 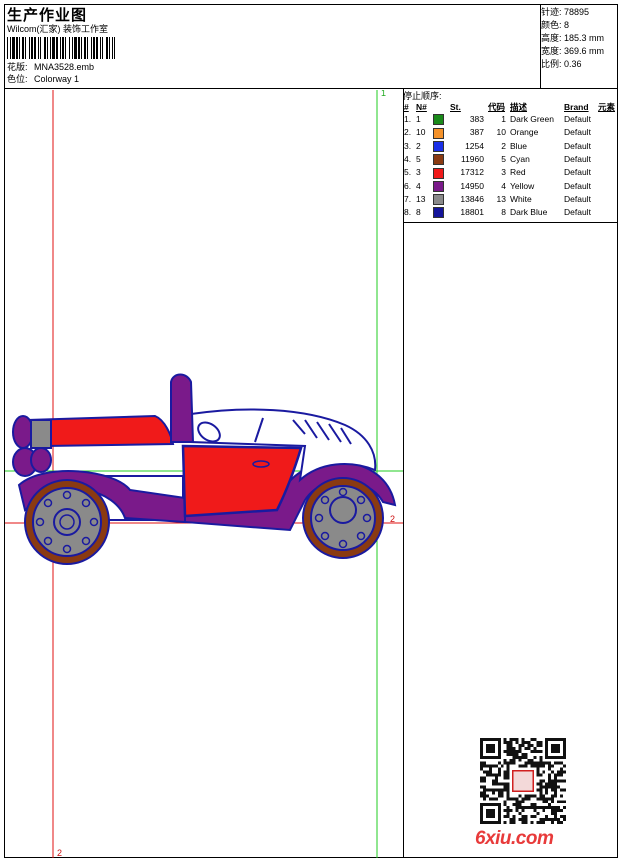 What do you see at coordinates (532, 119) in the screenshot?
I see `cell-description: Dark Green` at bounding box center [532, 119].